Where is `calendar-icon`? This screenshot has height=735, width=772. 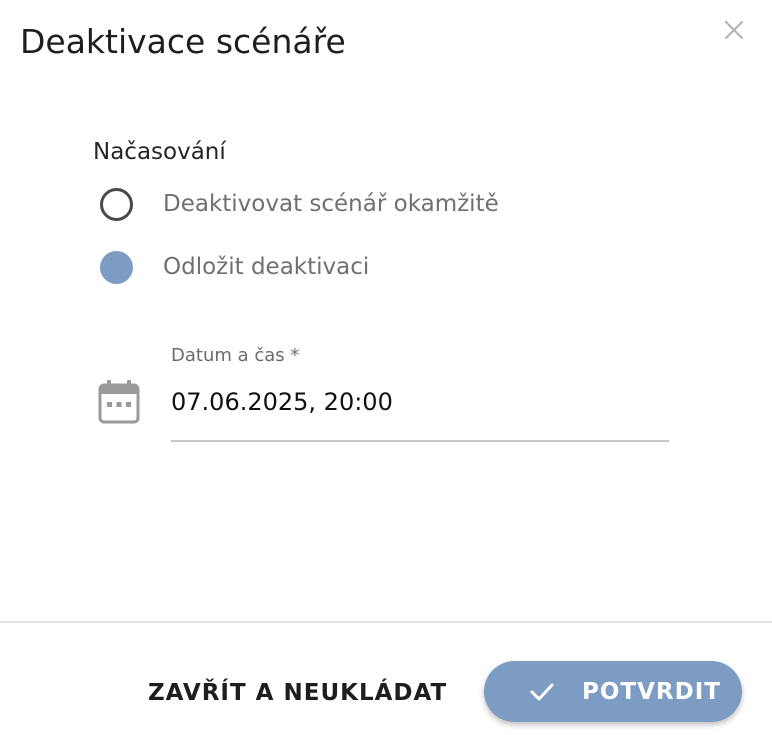
calendar-icon is located at coordinates (119, 402).